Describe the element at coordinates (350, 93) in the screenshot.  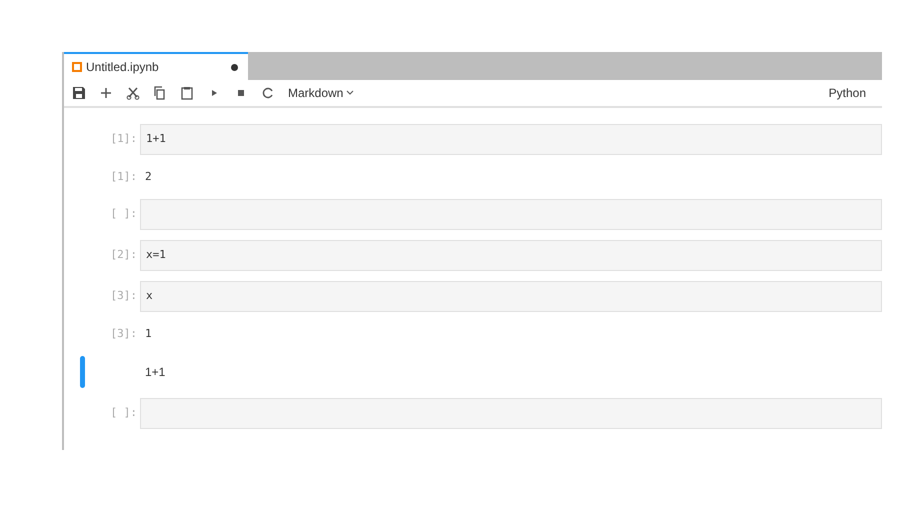
I see `chevron-down-icon` at that location.